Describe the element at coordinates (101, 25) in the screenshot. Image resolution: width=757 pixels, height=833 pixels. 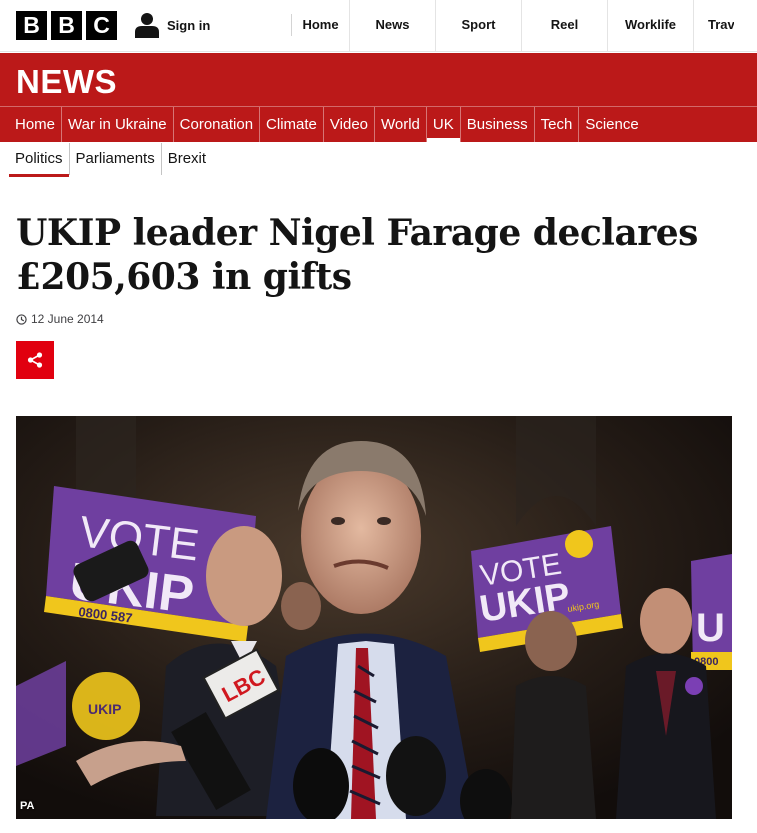
I see `logo-letter: C` at that location.